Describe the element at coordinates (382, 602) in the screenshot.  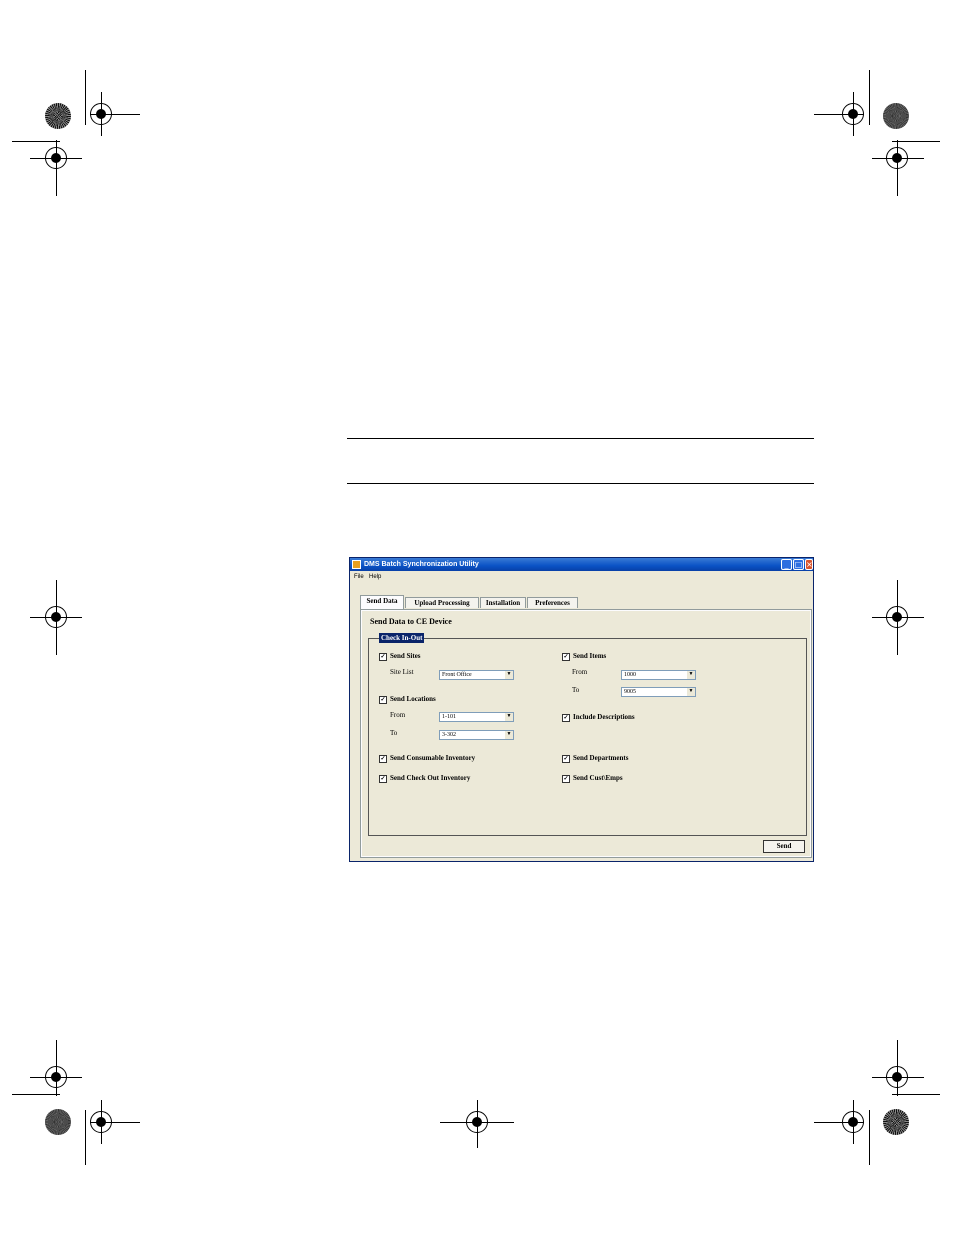
I see `tab-send-data: Send Data` at that location.